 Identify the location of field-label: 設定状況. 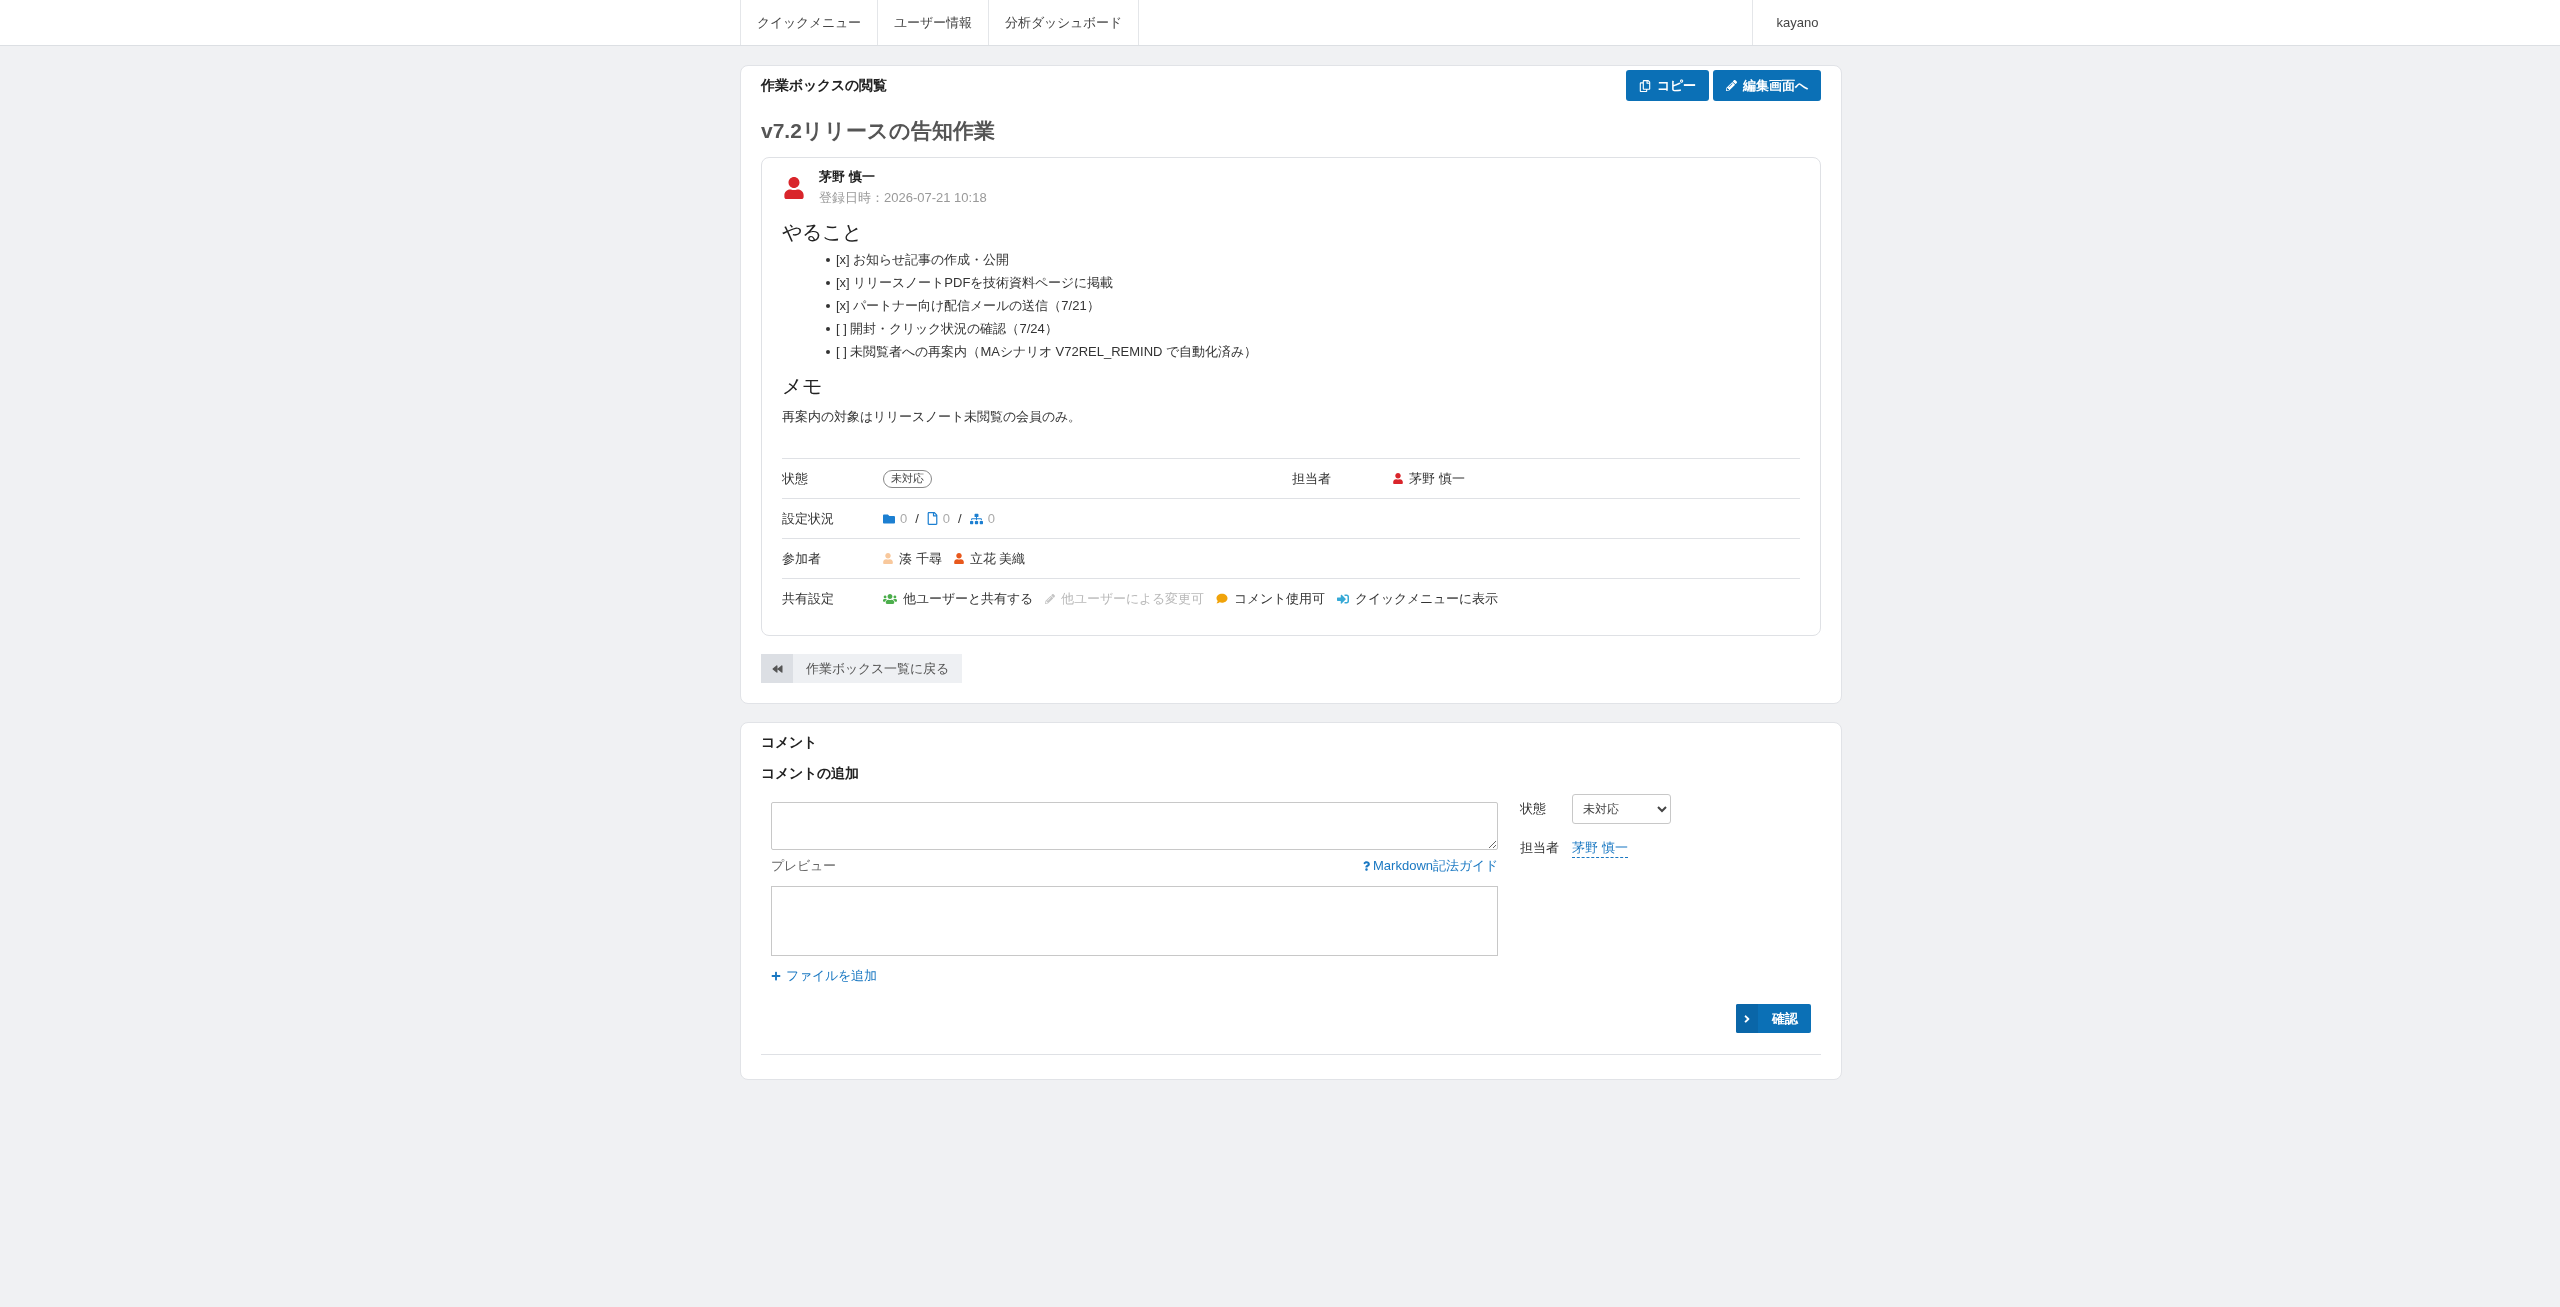
(808, 518).